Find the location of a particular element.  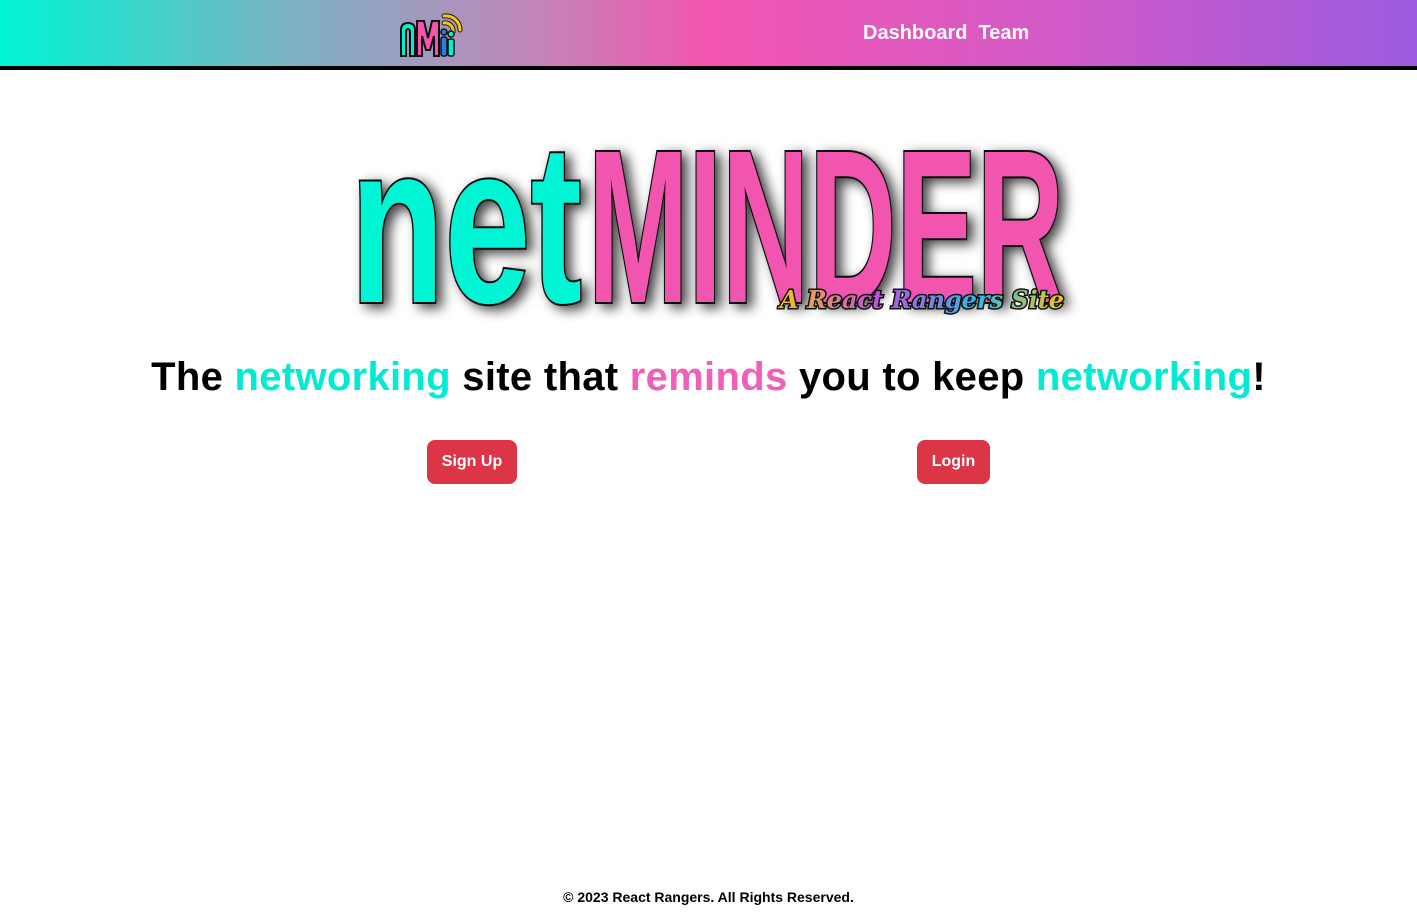

logo-text-net: net is located at coordinates (466, 217).